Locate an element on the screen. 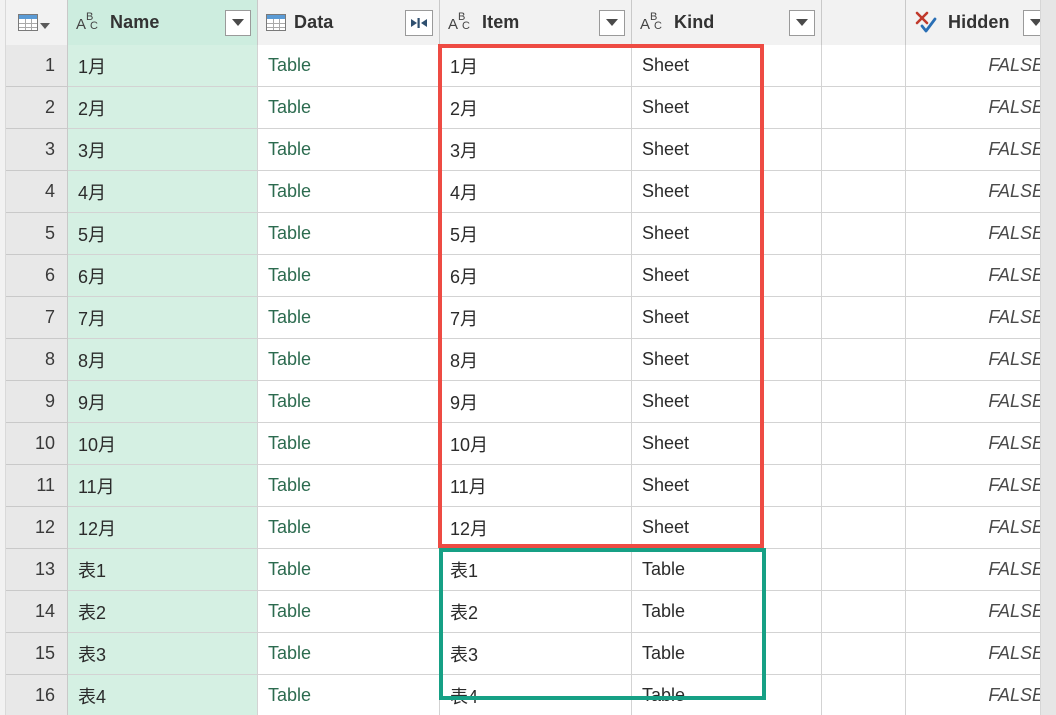 Image resolution: width=1056 pixels, height=715 pixels. table-row: 11 11月 Table 11月 Sheet FALSE is located at coordinates (528, 486).